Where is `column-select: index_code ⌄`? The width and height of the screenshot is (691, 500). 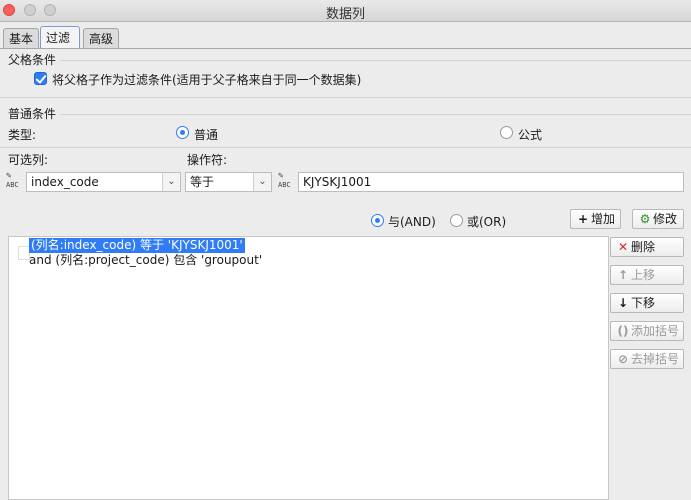
column-select: index_code ⌄ is located at coordinates (103, 182).